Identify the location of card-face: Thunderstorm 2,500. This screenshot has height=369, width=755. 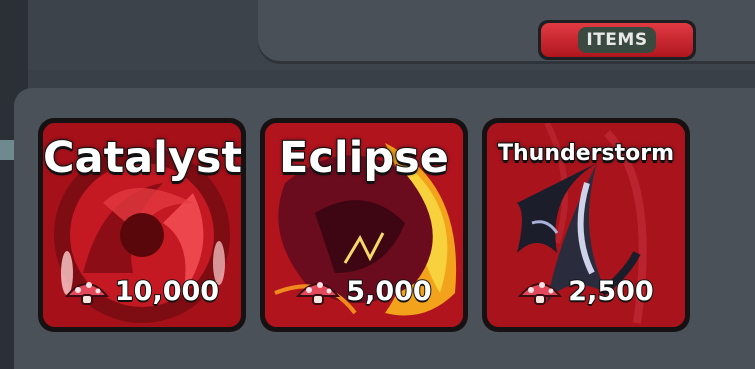
(586, 225).